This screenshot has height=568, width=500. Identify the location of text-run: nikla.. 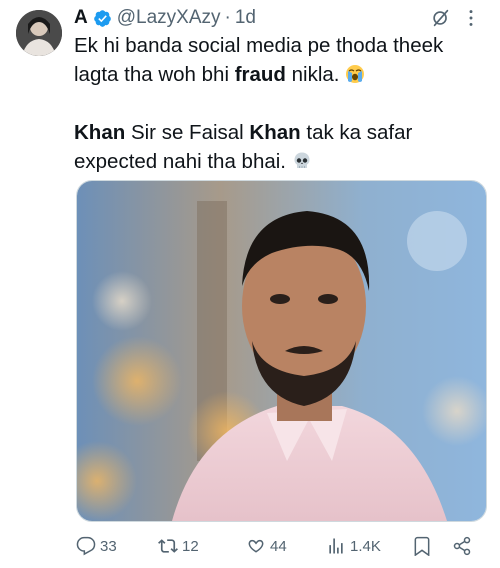
(312, 74).